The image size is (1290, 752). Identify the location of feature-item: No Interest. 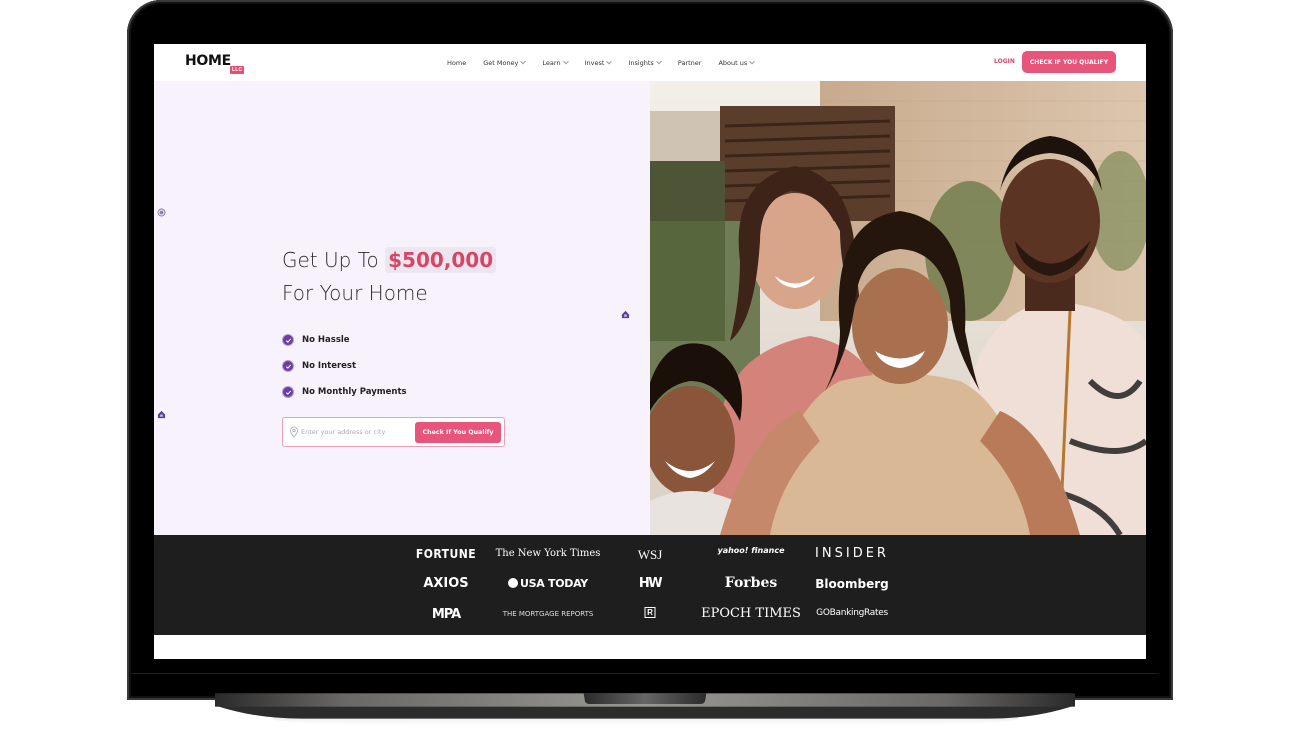
(344, 366).